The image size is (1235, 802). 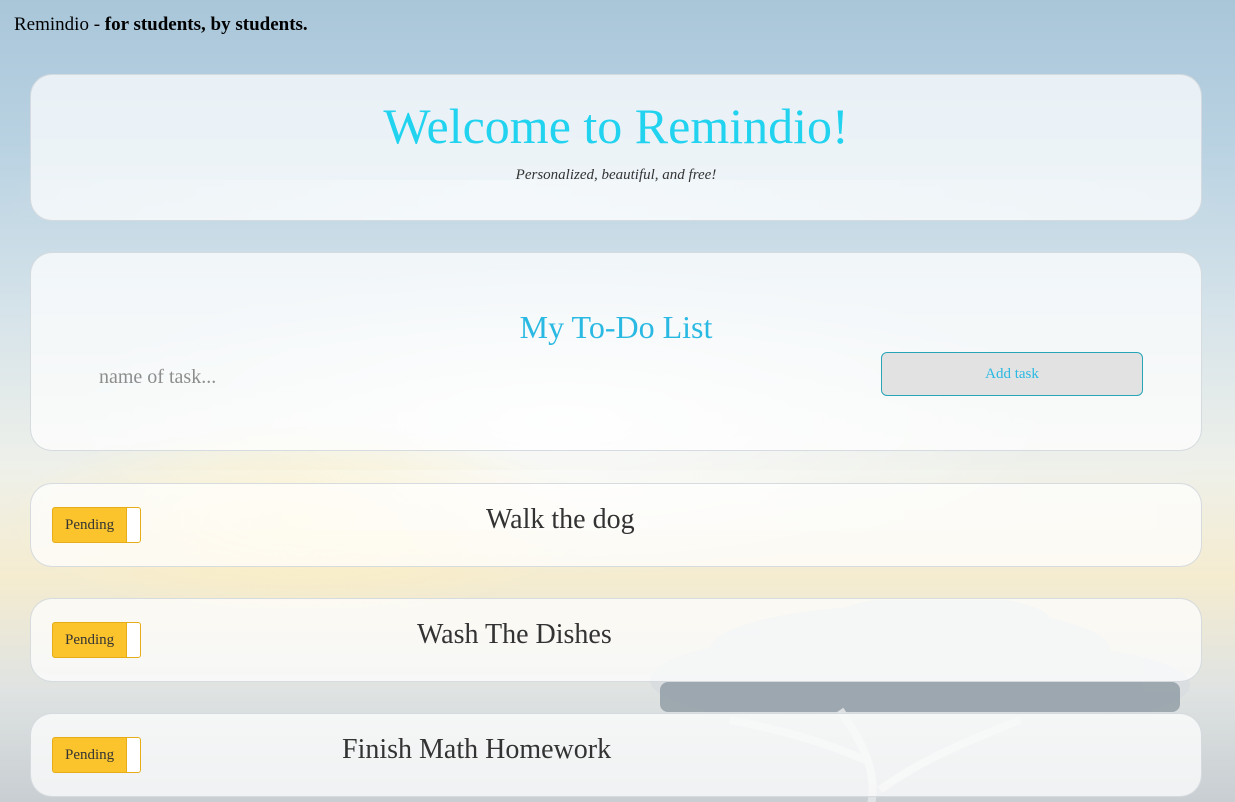 I want to click on welcome-title: Welcome to Remindio!, so click(x=616, y=126).